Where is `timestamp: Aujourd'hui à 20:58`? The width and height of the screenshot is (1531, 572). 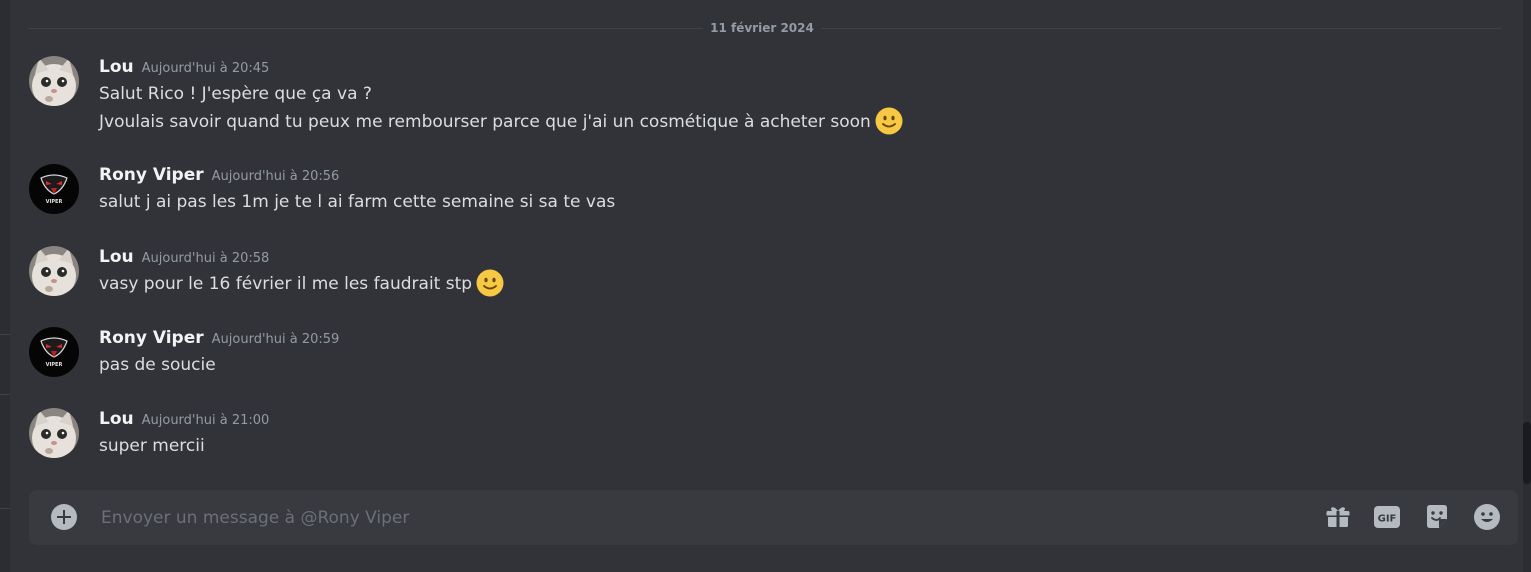
timestamp: Aujourd'hui à 20:58 is located at coordinates (205, 258).